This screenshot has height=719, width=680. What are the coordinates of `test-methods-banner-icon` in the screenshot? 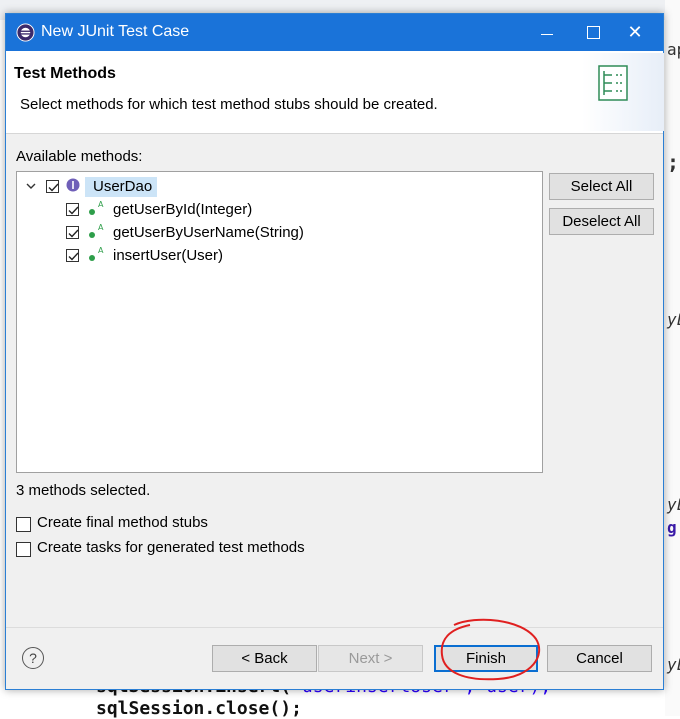 It's located at (613, 83).